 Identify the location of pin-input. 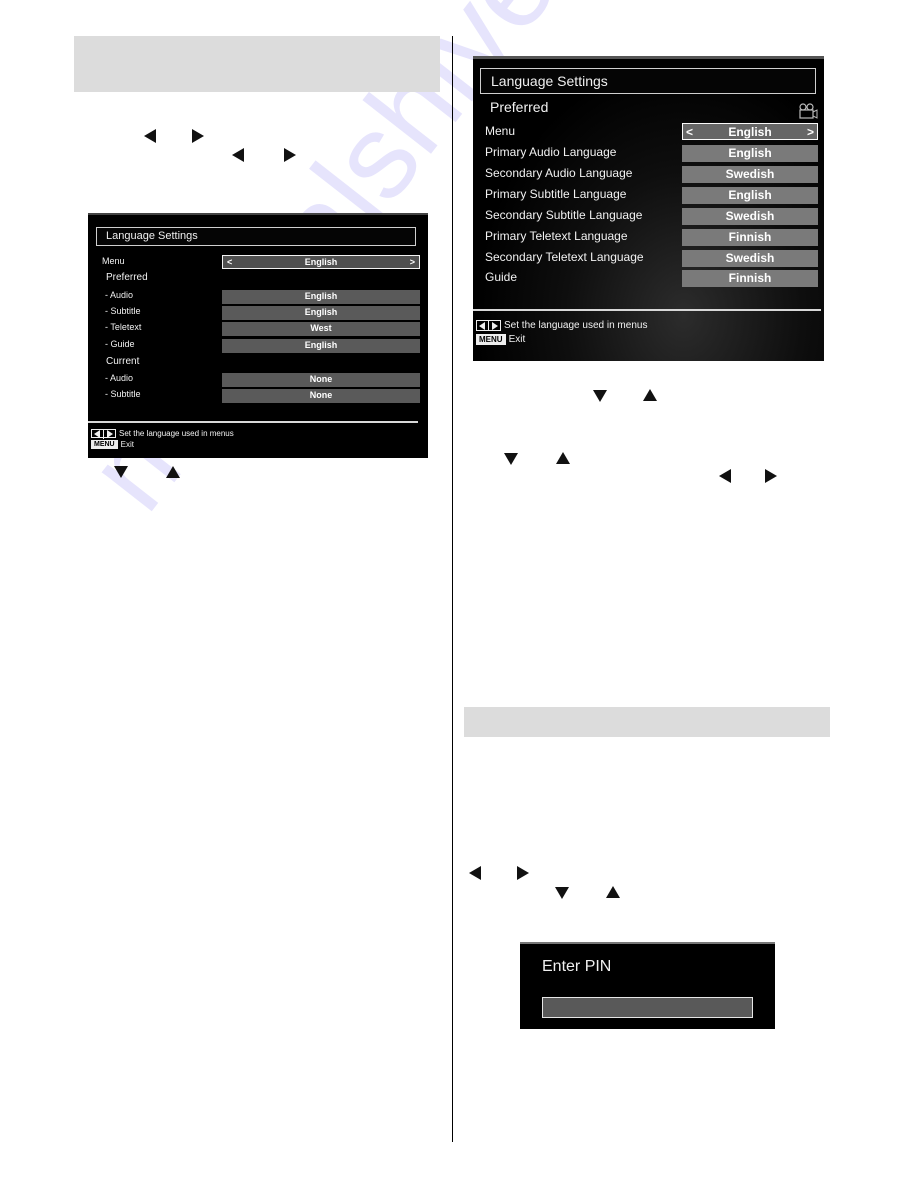
(647, 1007).